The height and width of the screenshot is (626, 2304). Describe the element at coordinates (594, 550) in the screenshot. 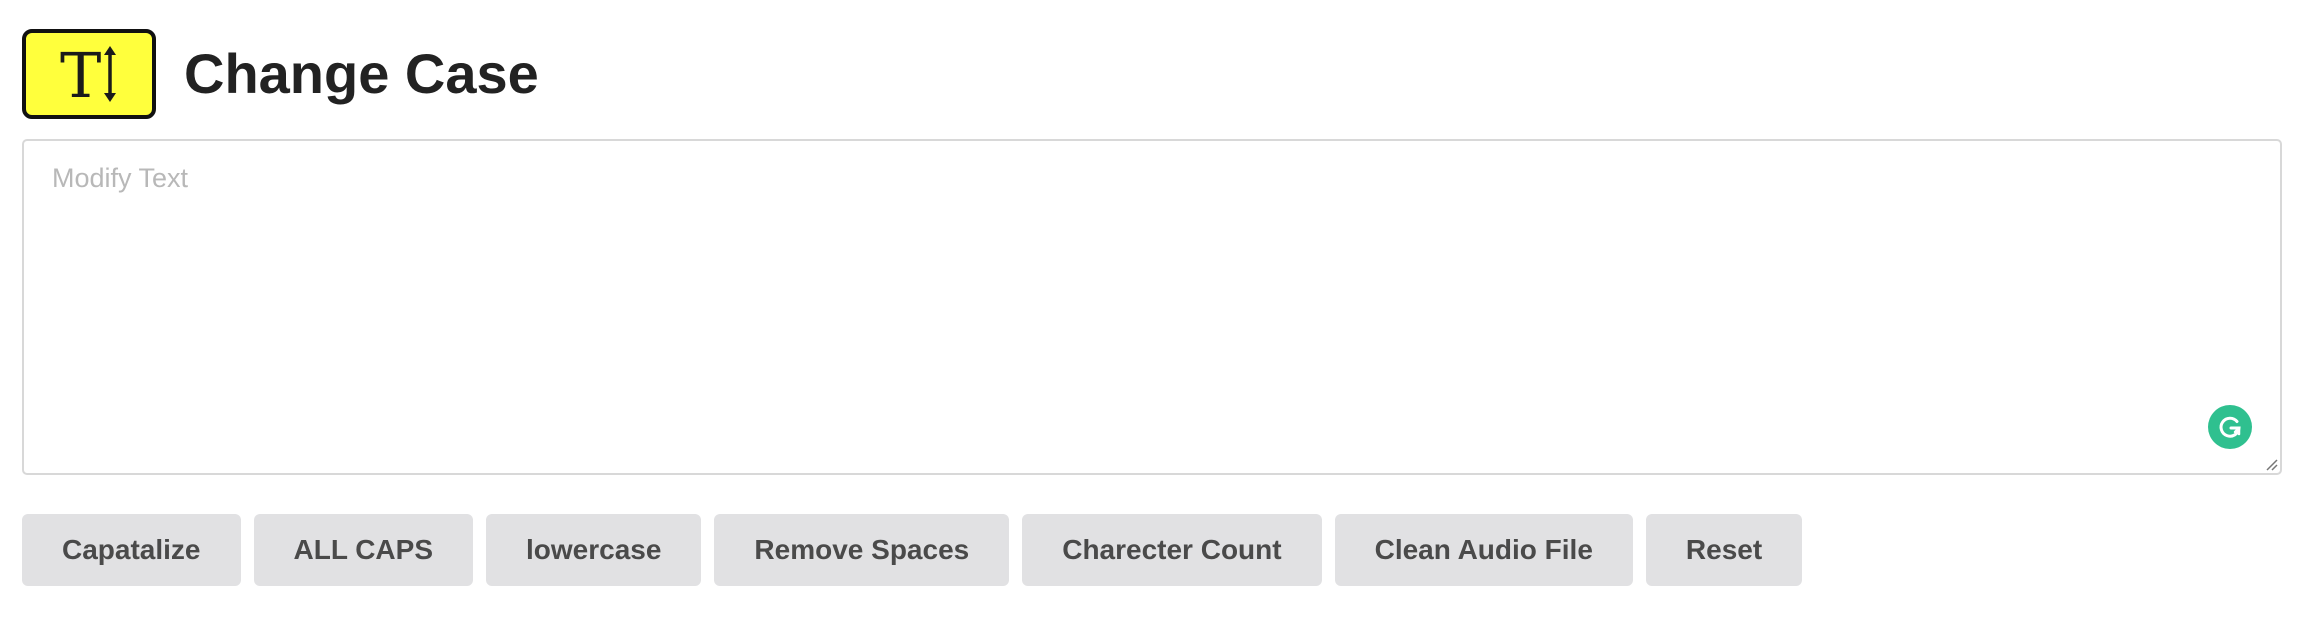

I see `lowercase-button: lowercase` at that location.